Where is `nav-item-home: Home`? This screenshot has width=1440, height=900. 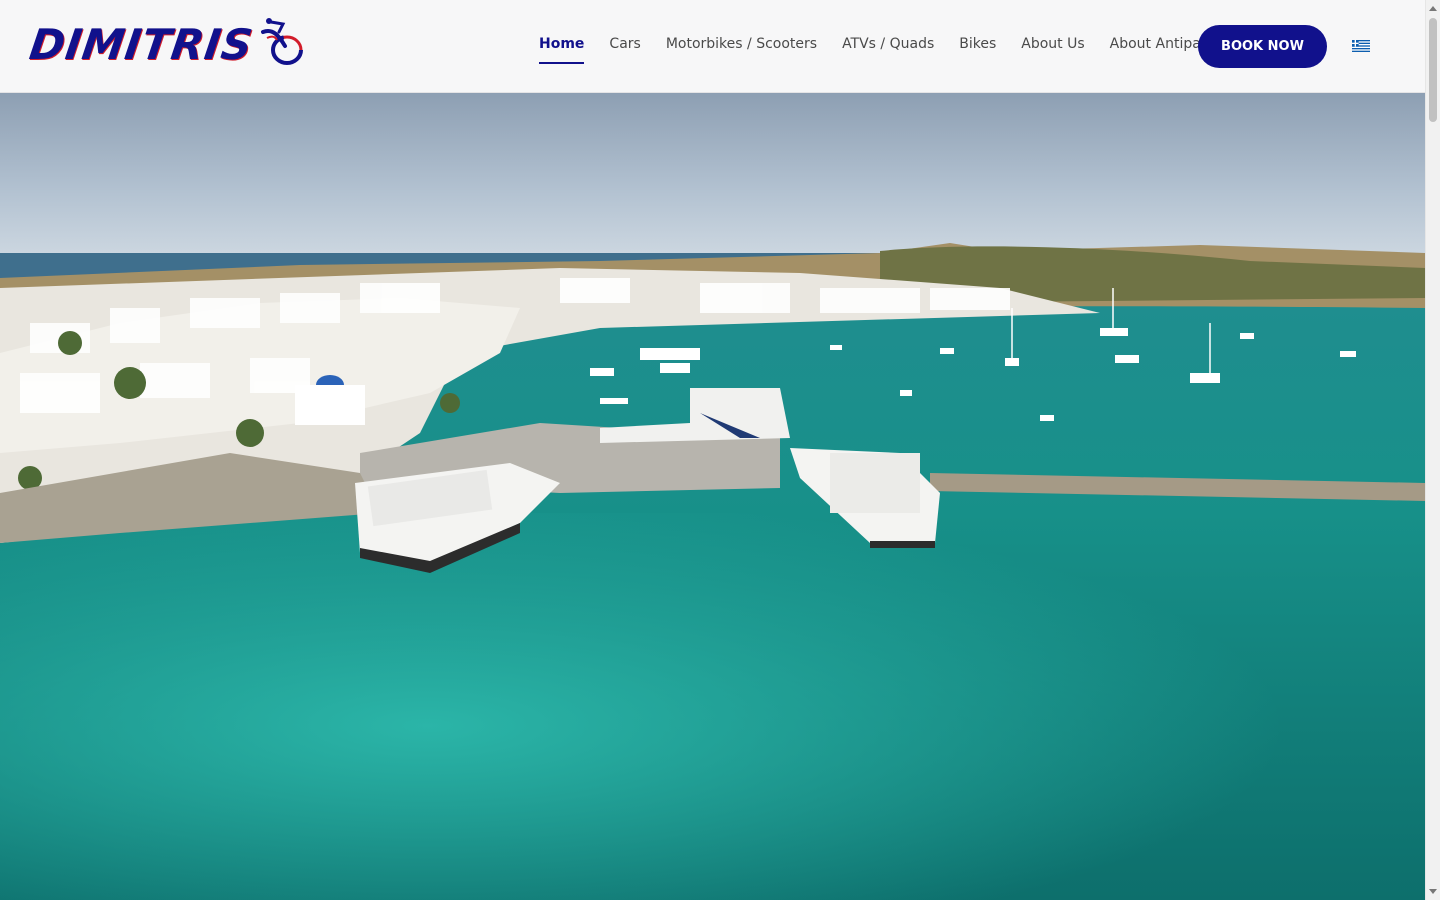 nav-item-home: Home is located at coordinates (562, 50).